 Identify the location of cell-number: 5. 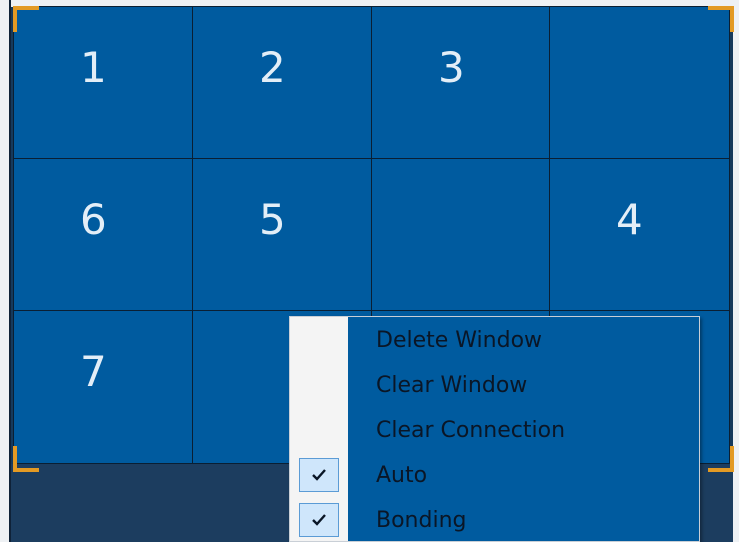
(272, 219).